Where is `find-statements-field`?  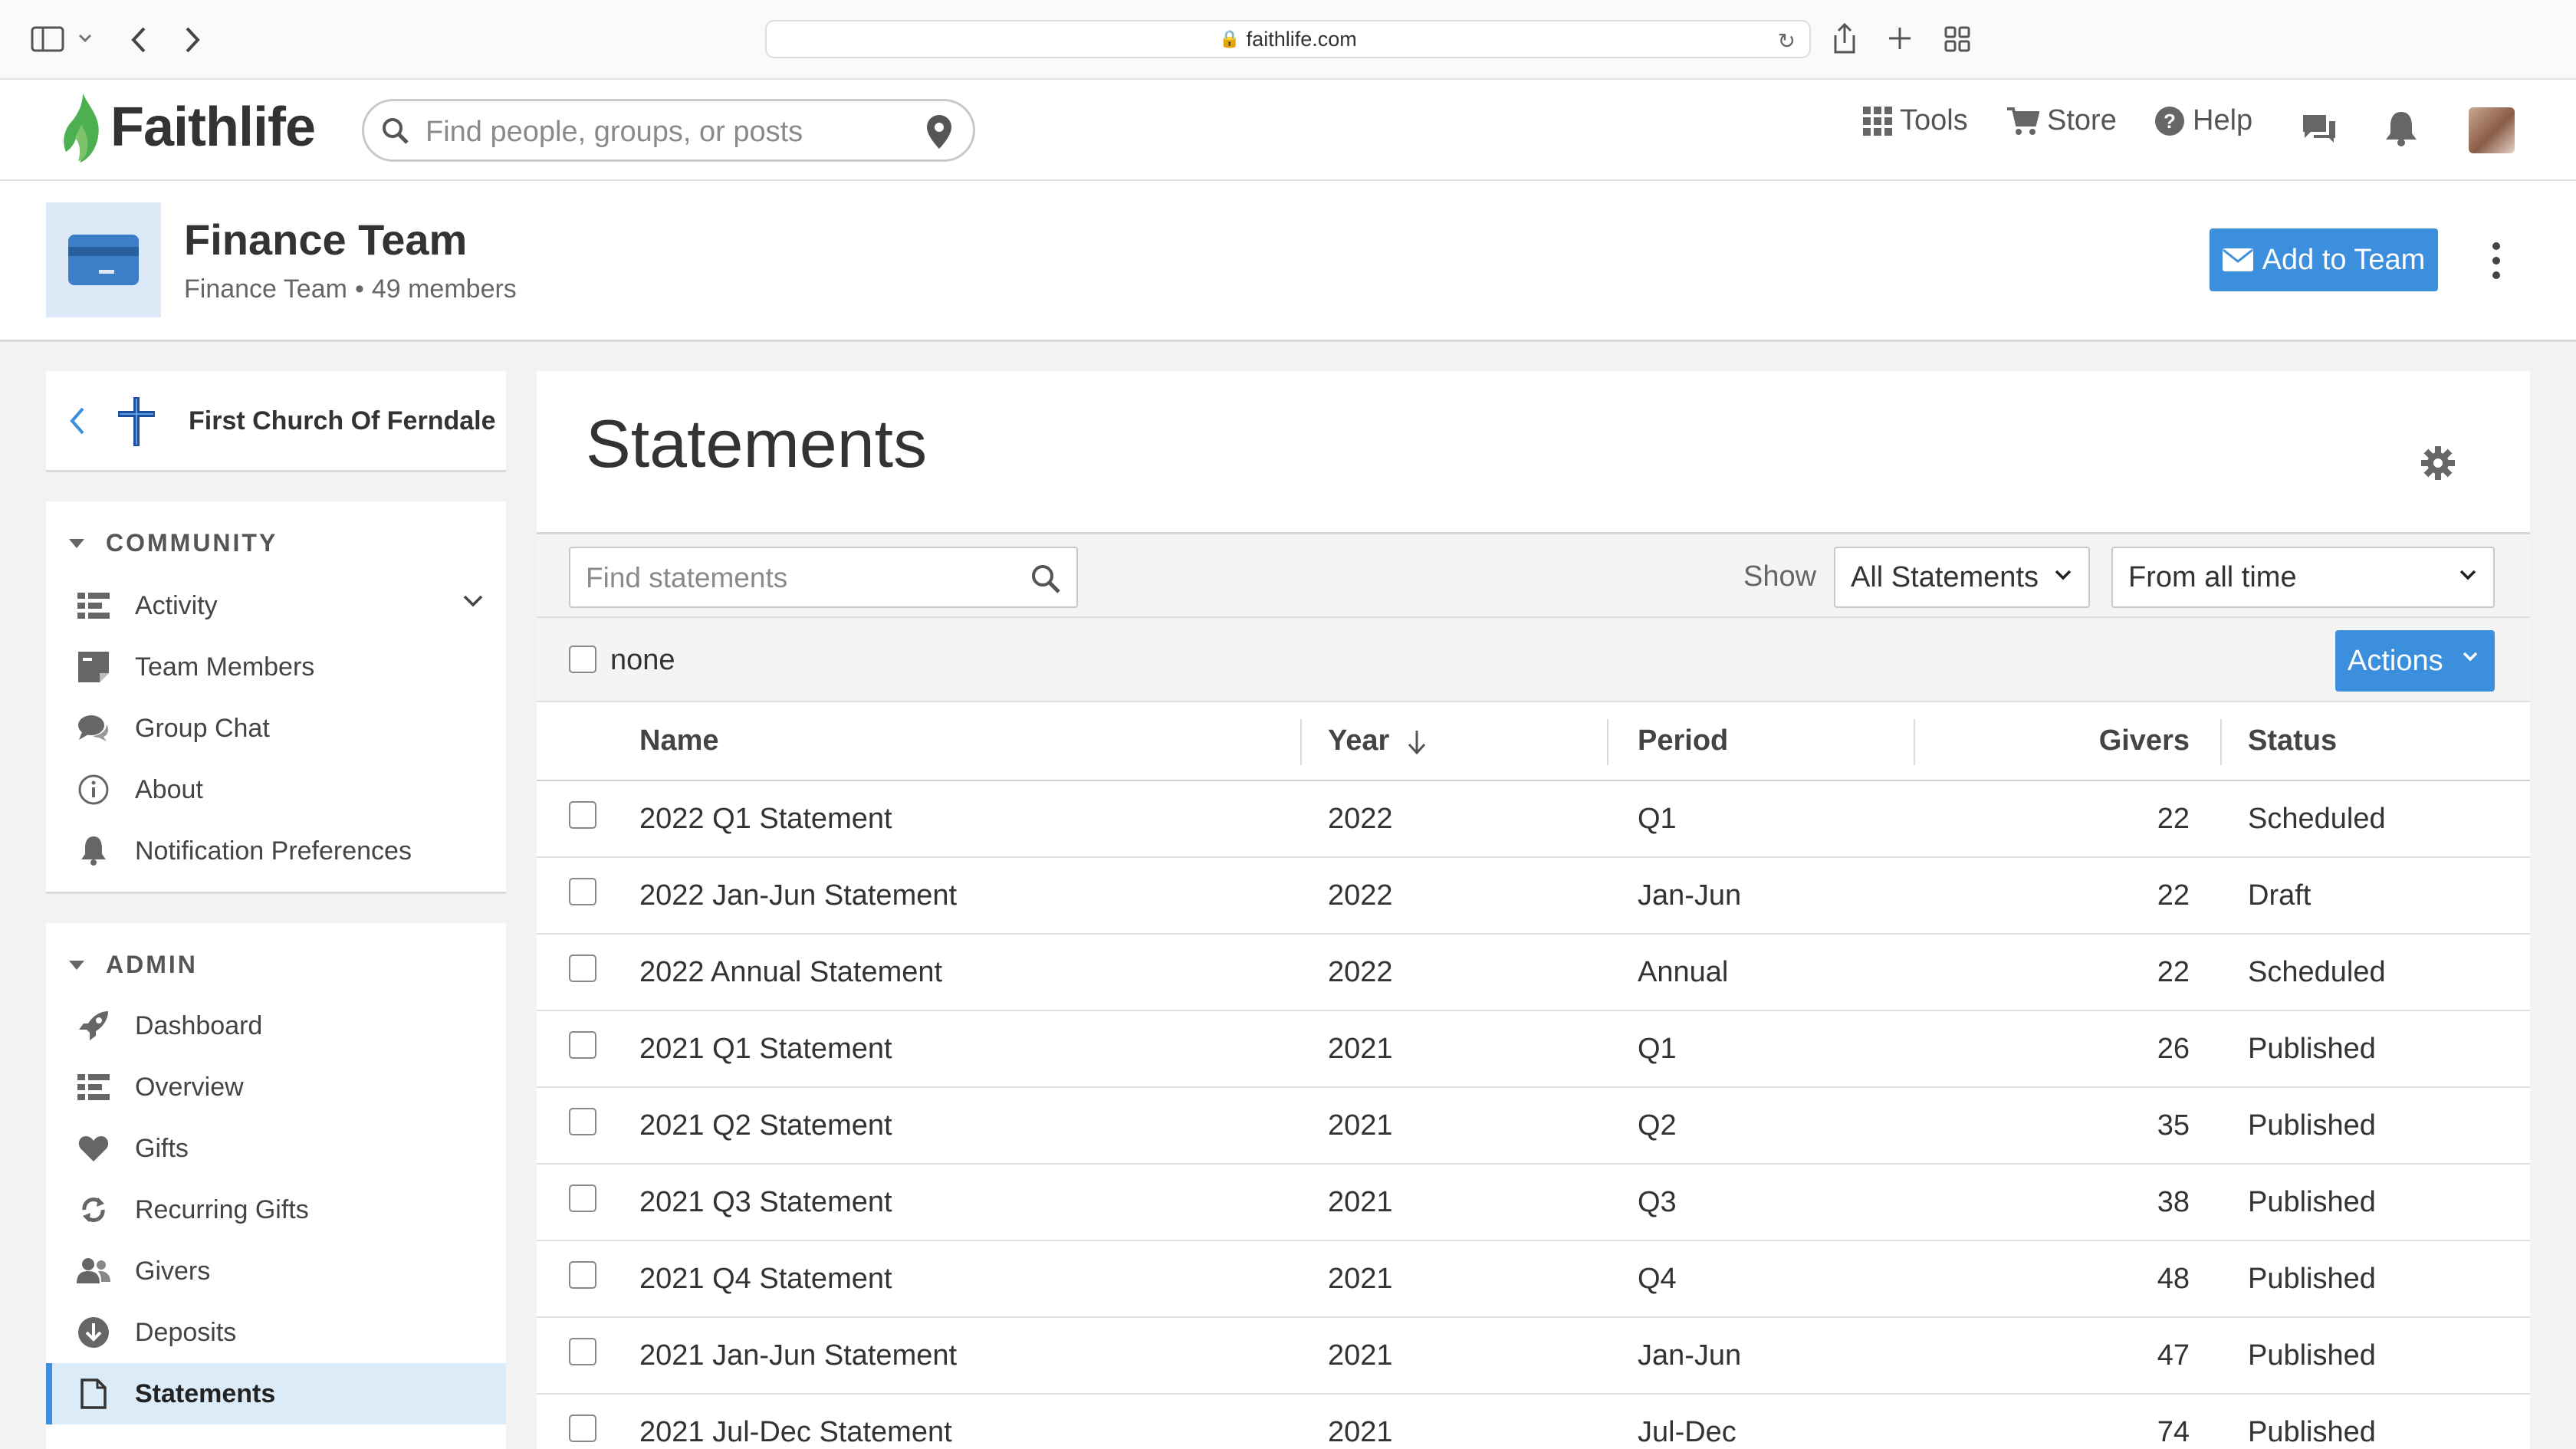
find-statements-field is located at coordinates (824, 577).